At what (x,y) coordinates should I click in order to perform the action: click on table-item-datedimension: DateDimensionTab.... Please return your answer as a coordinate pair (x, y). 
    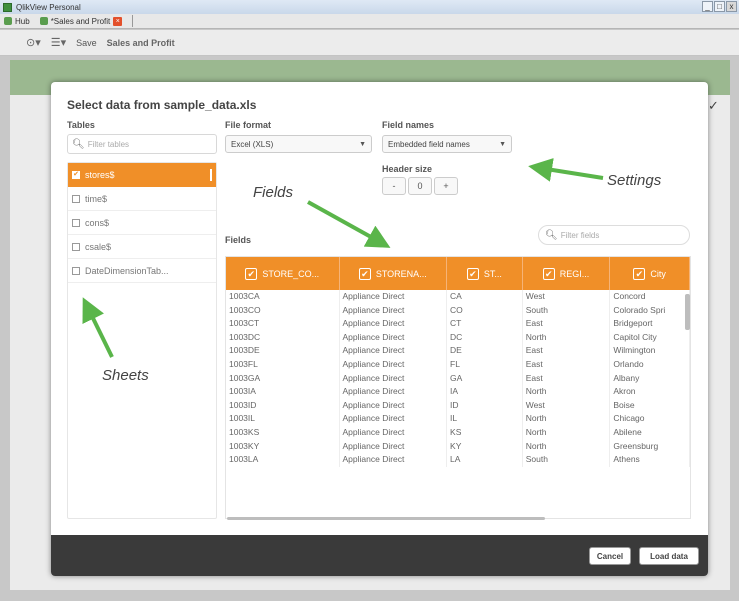
    Looking at the image, I should click on (142, 271).